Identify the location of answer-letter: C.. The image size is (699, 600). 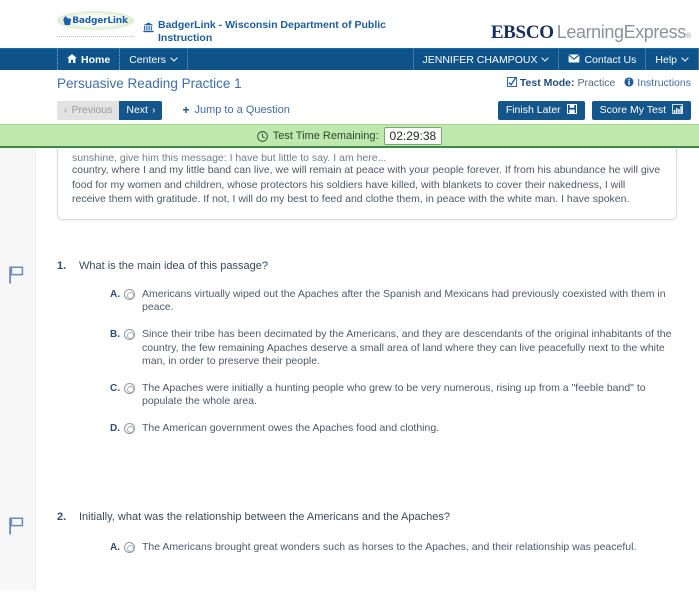
(115, 388).